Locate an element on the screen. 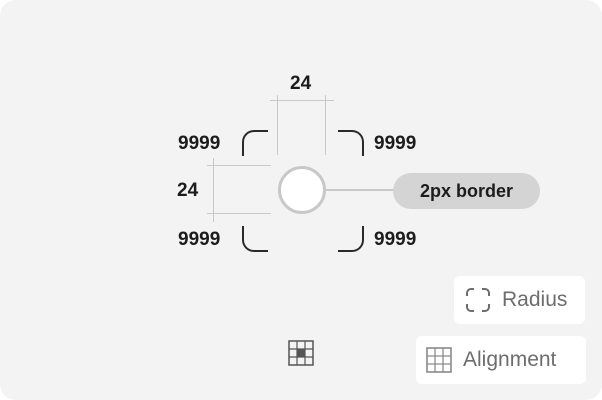  alignment-grid-center-icon is located at coordinates (301, 355).